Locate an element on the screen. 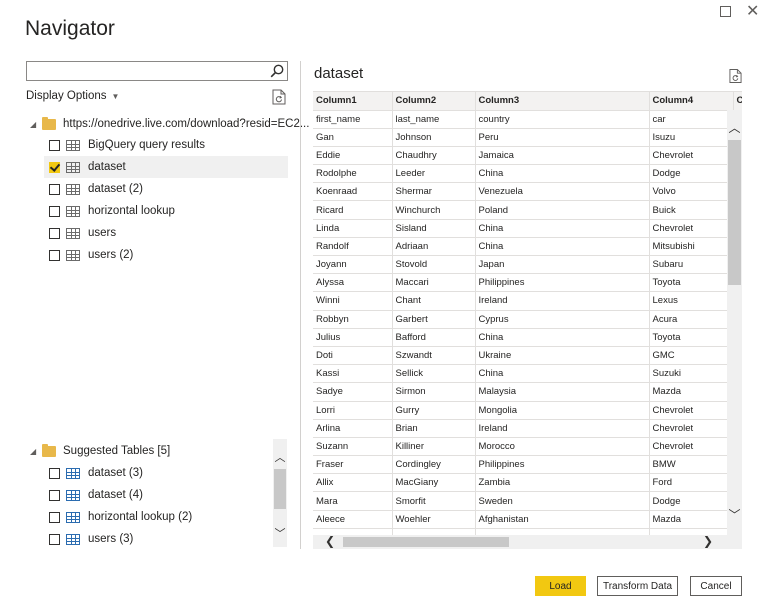  tree-item-users-2: users (2) is located at coordinates (88, 255).